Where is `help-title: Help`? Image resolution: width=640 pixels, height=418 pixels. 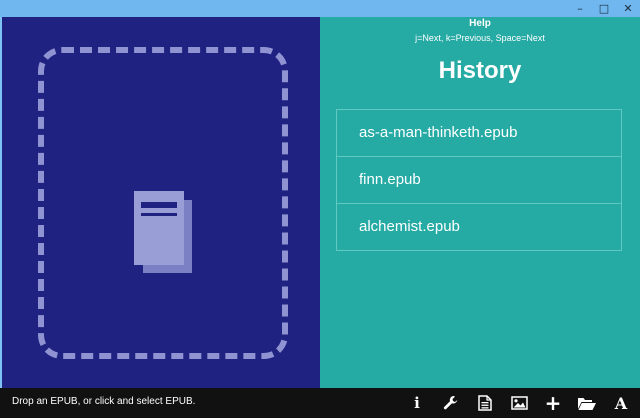 help-title: Help is located at coordinates (480, 23).